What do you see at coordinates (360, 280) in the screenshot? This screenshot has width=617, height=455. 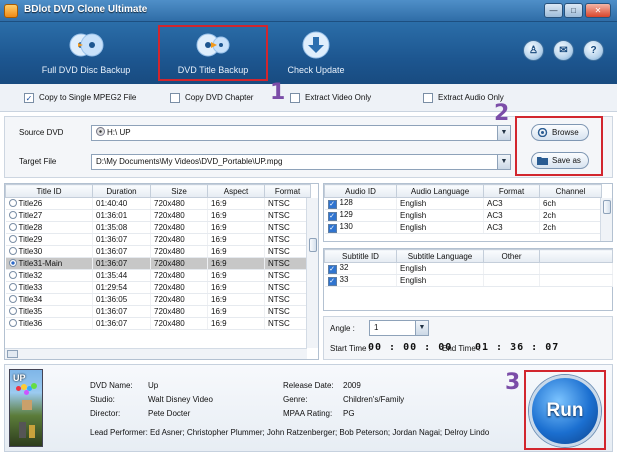 I see `subtitle-cell: ✓ 33` at bounding box center [360, 280].